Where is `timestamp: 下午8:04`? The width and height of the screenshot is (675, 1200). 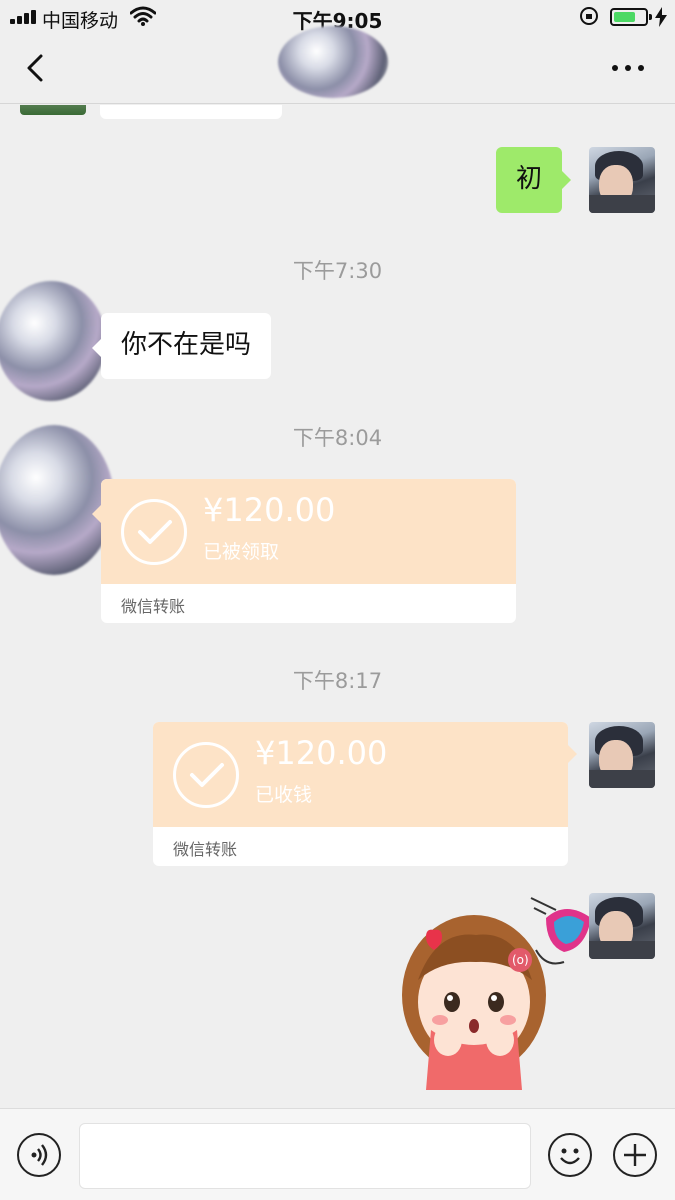
timestamp: 下午8:04 is located at coordinates (337, 438).